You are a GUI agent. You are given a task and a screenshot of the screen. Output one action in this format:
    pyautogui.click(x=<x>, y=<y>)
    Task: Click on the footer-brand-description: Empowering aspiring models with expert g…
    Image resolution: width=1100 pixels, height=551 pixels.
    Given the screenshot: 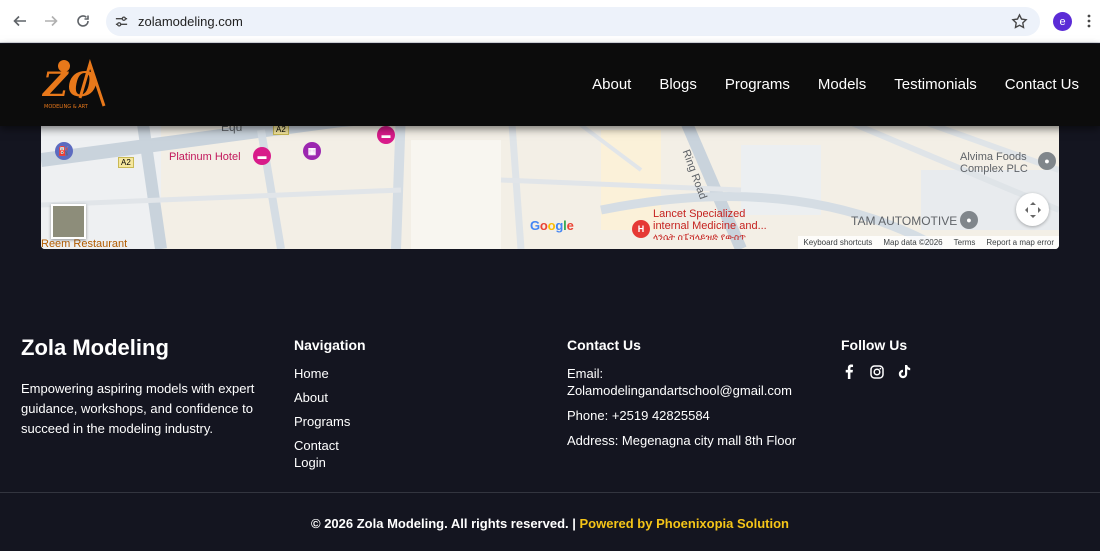 What is the action you would take?
    pyautogui.click(x=138, y=408)
    